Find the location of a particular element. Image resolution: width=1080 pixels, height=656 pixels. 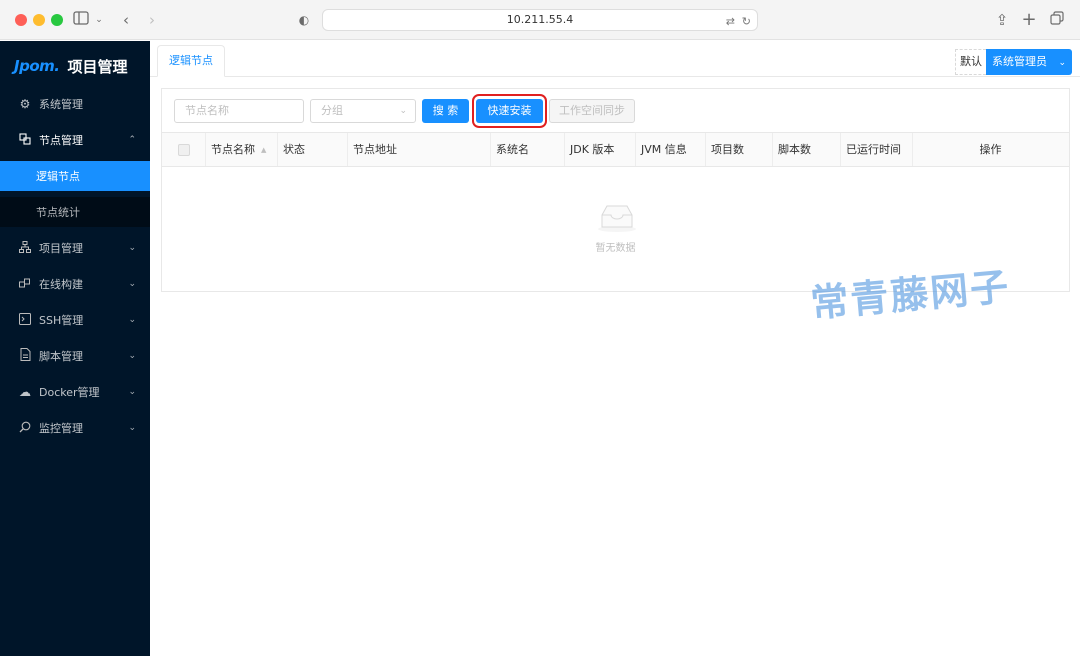

zoom-window-button is located at coordinates (57, 20).